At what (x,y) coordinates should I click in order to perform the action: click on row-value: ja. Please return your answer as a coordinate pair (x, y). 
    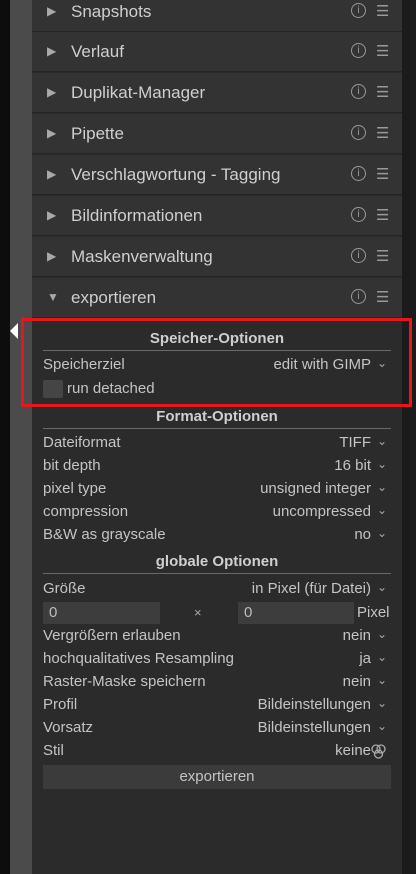
    Looking at the image, I should click on (365, 658).